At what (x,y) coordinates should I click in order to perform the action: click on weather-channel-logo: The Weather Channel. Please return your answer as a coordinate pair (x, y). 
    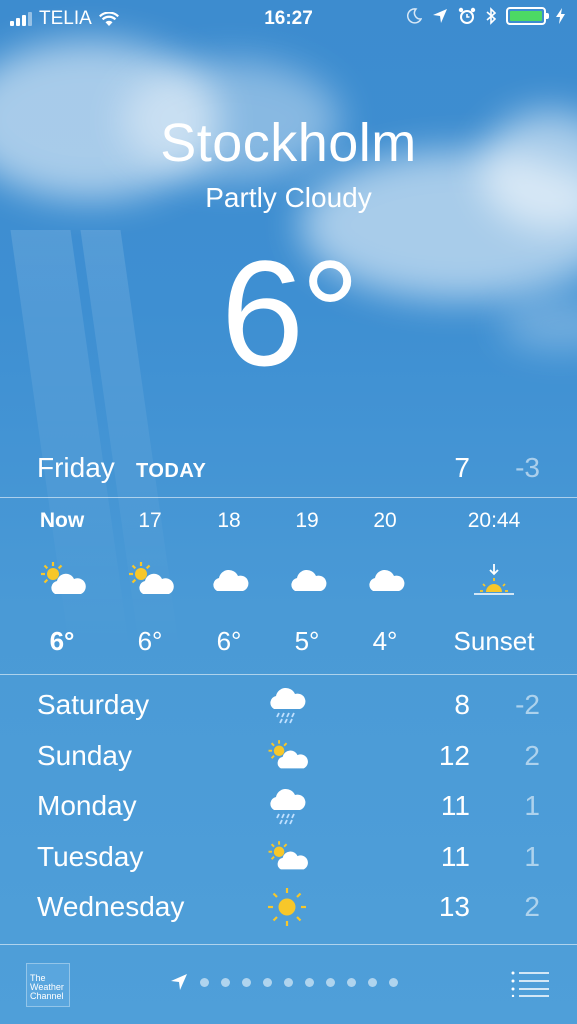
    Looking at the image, I should click on (48, 985).